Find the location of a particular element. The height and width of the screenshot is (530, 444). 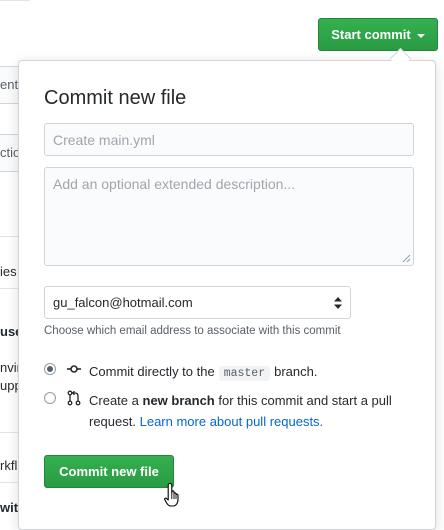

hand-pointer-cursor is located at coordinates (171, 494).